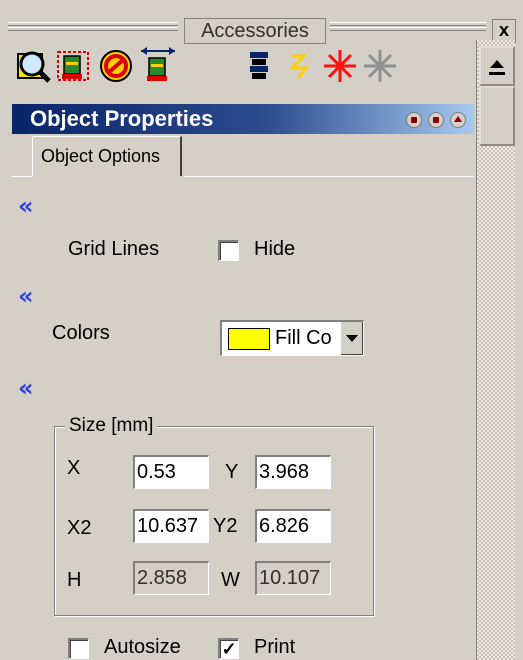 This screenshot has width=523, height=660. What do you see at coordinates (249, 339) in the screenshot?
I see `fill-color-swatch` at bounding box center [249, 339].